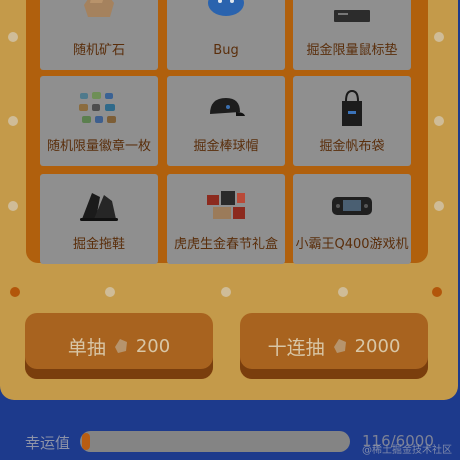 This screenshot has width=460, height=460. I want to click on watermark: @稀土掘金技术社区, so click(407, 450).